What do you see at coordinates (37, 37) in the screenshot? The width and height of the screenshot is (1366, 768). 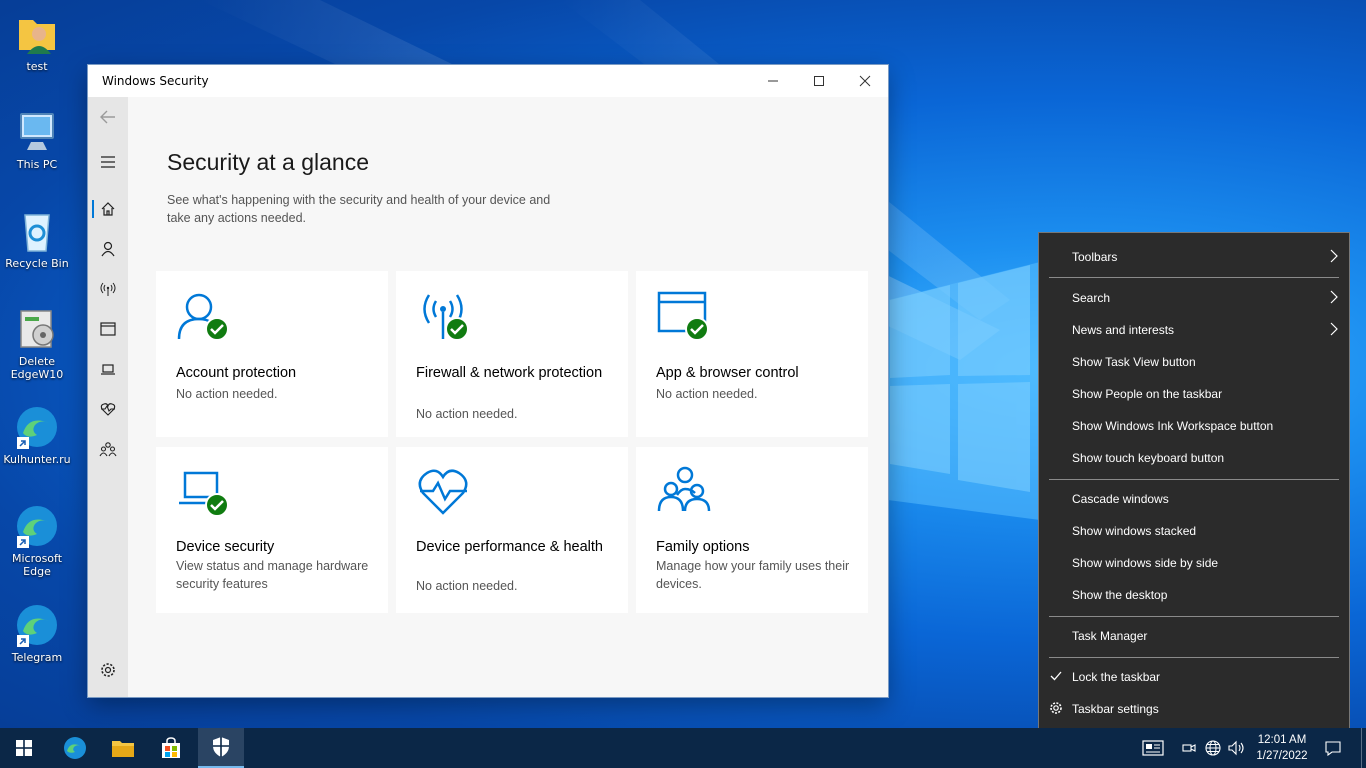 I see `user-folder-icon` at bounding box center [37, 37].